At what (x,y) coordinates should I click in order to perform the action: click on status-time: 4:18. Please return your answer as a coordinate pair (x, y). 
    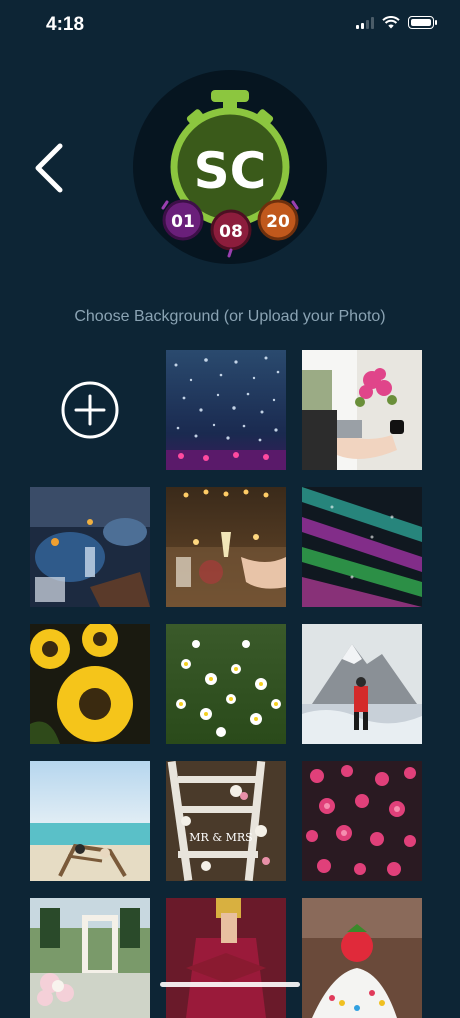
    Looking at the image, I should click on (65, 24).